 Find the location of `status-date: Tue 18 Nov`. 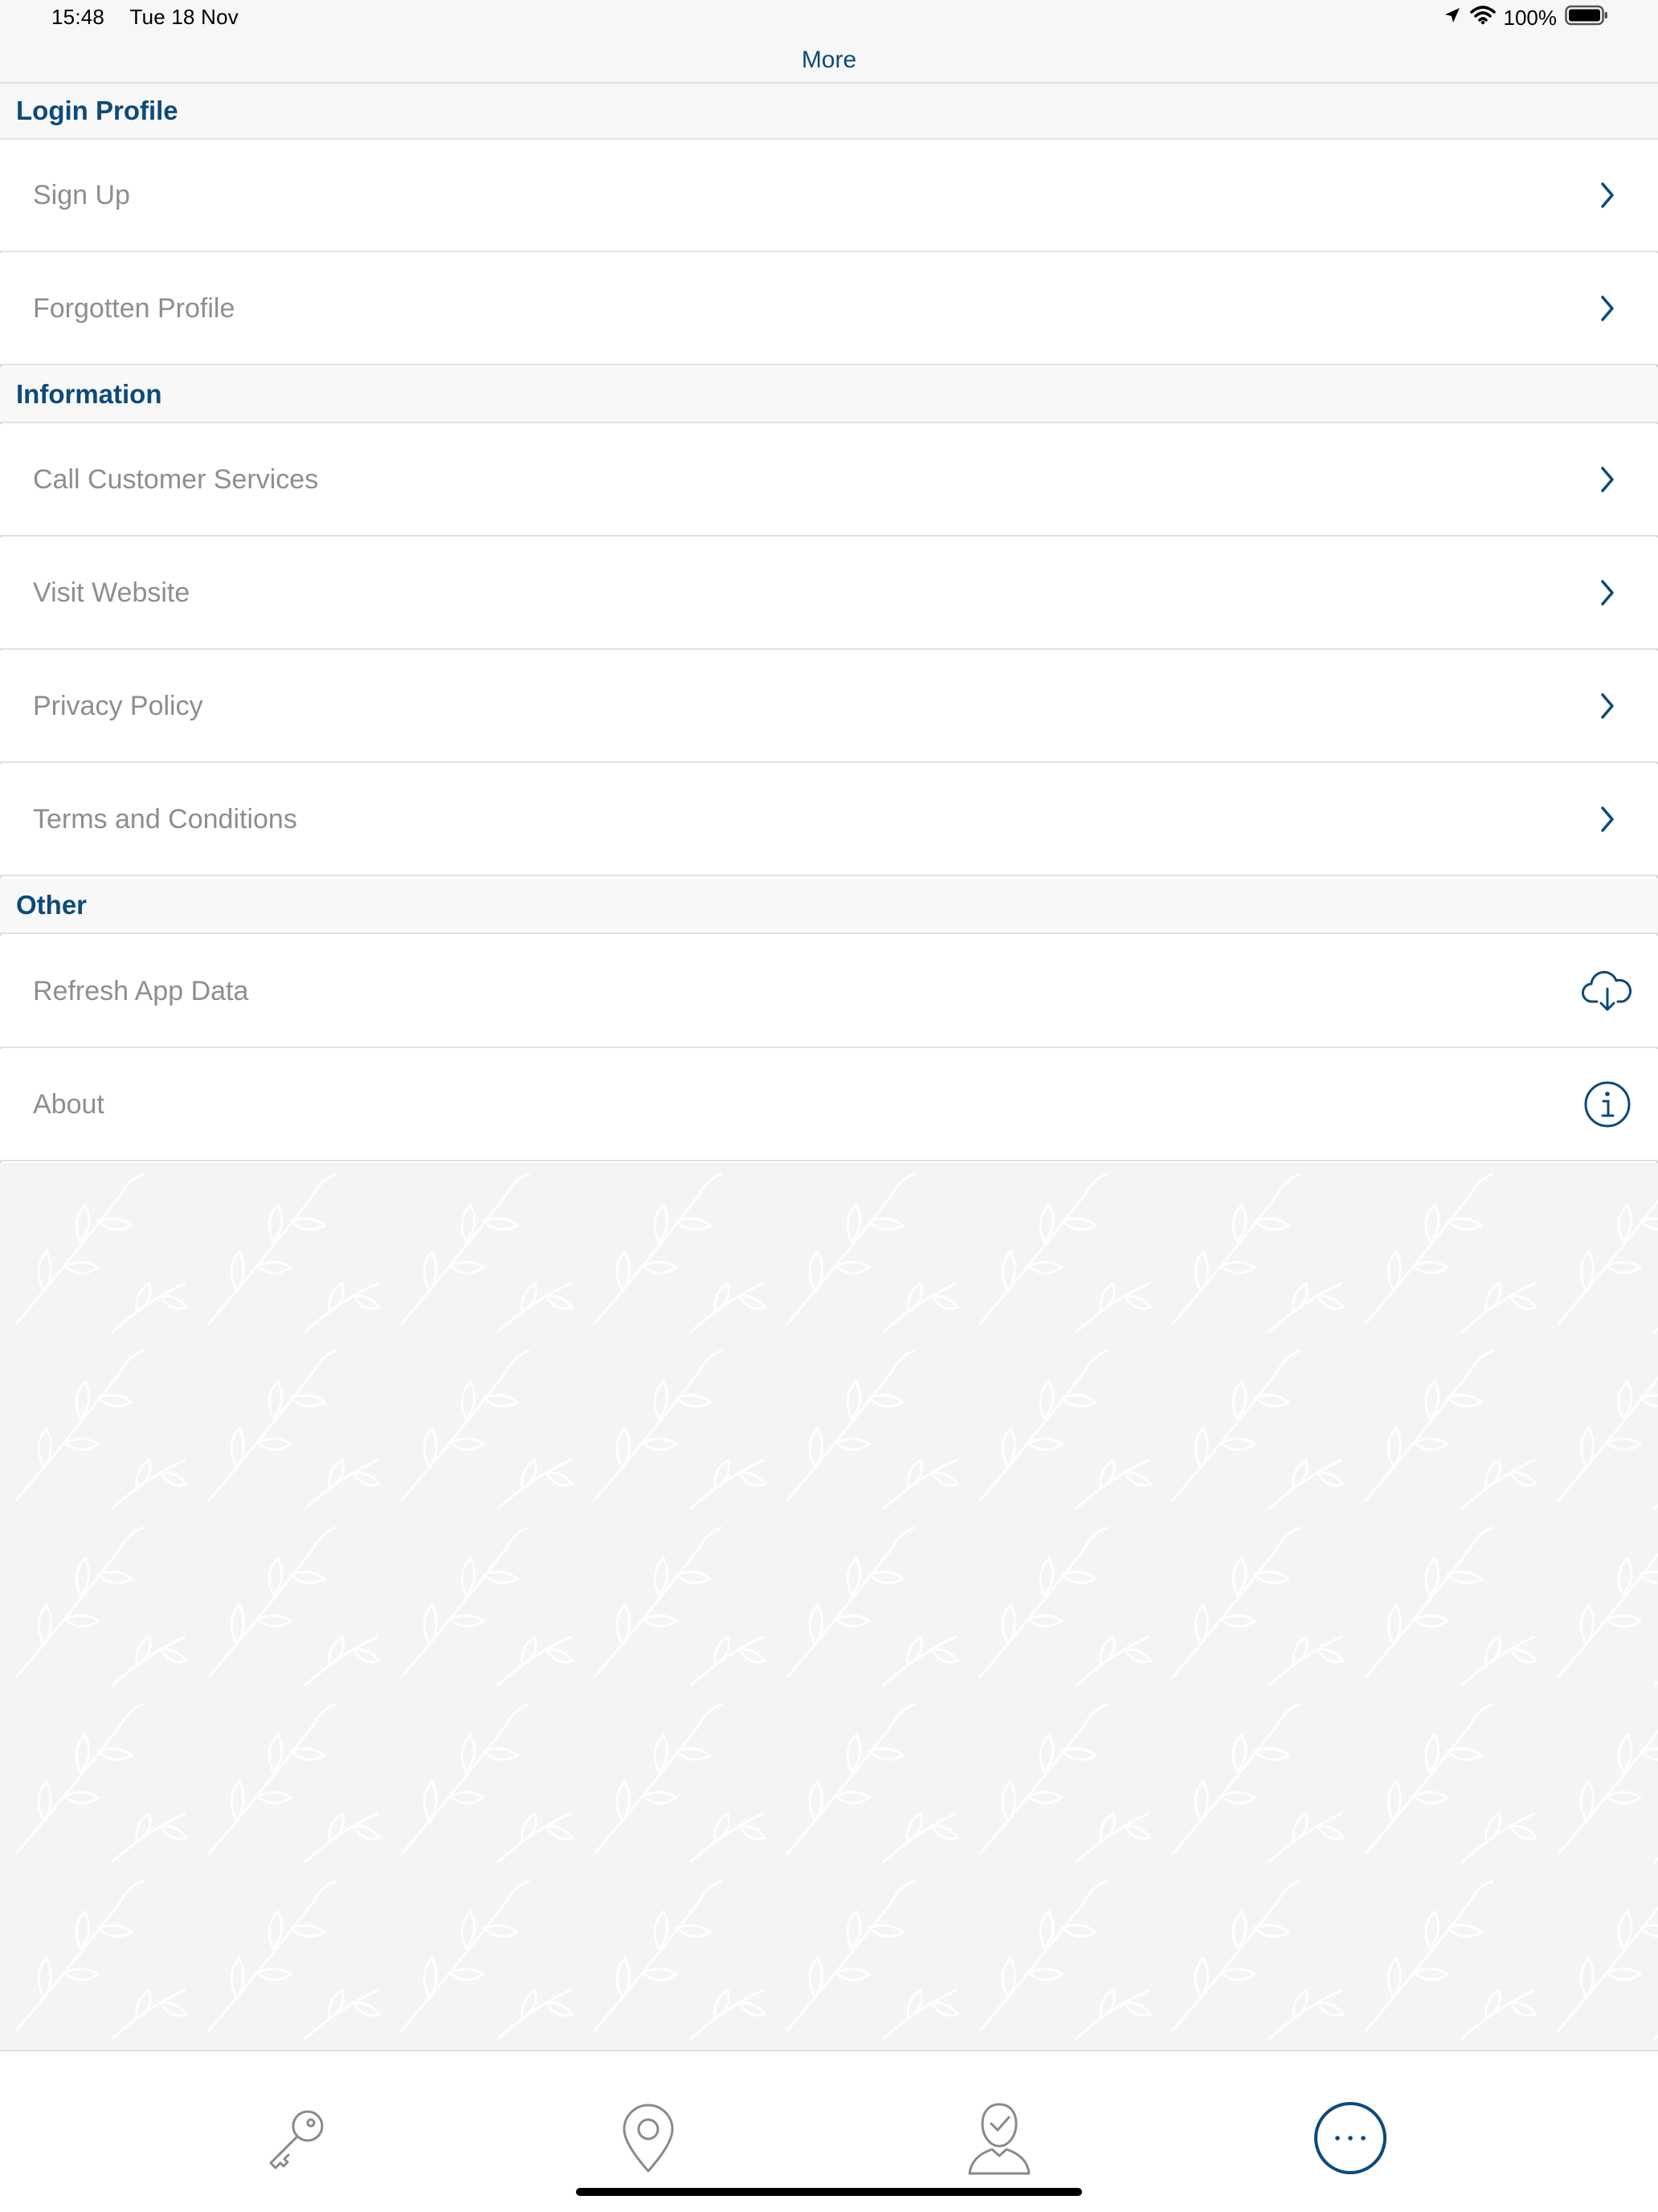

status-date: Tue 18 Nov is located at coordinates (184, 17).